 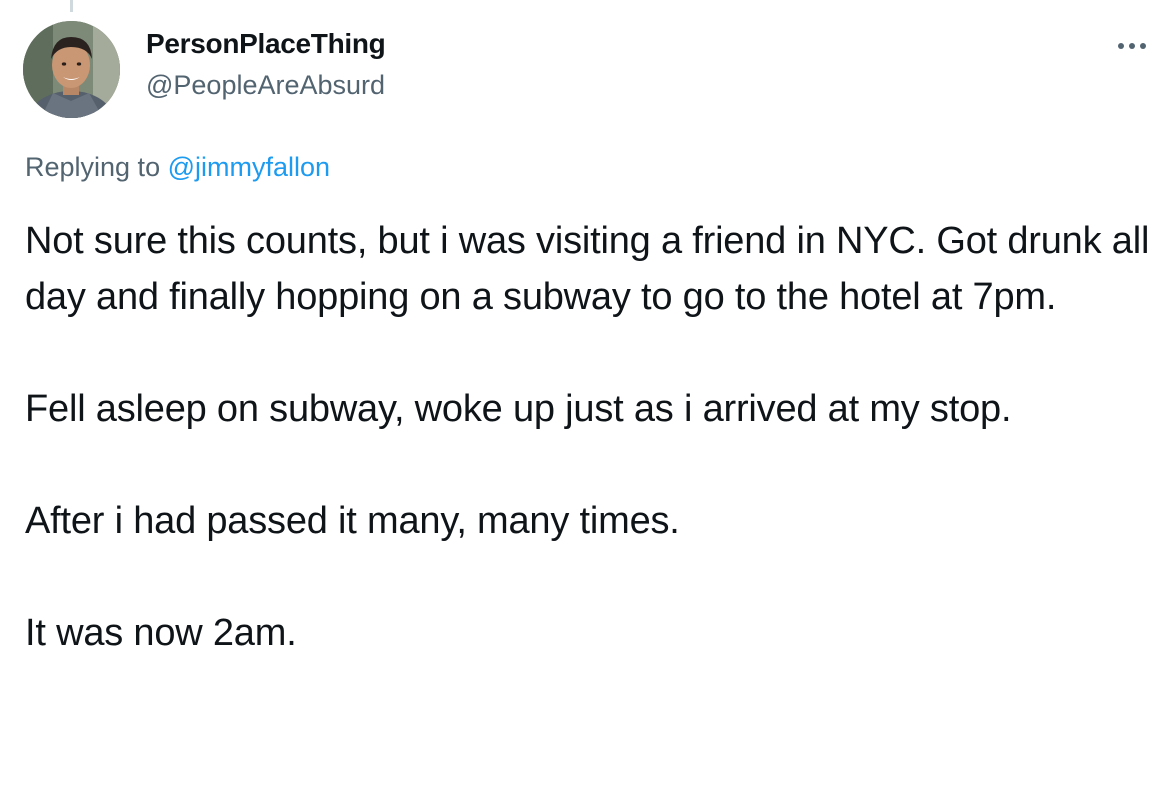 I want to click on user-avatar-photo-icon, so click(x=71, y=69).